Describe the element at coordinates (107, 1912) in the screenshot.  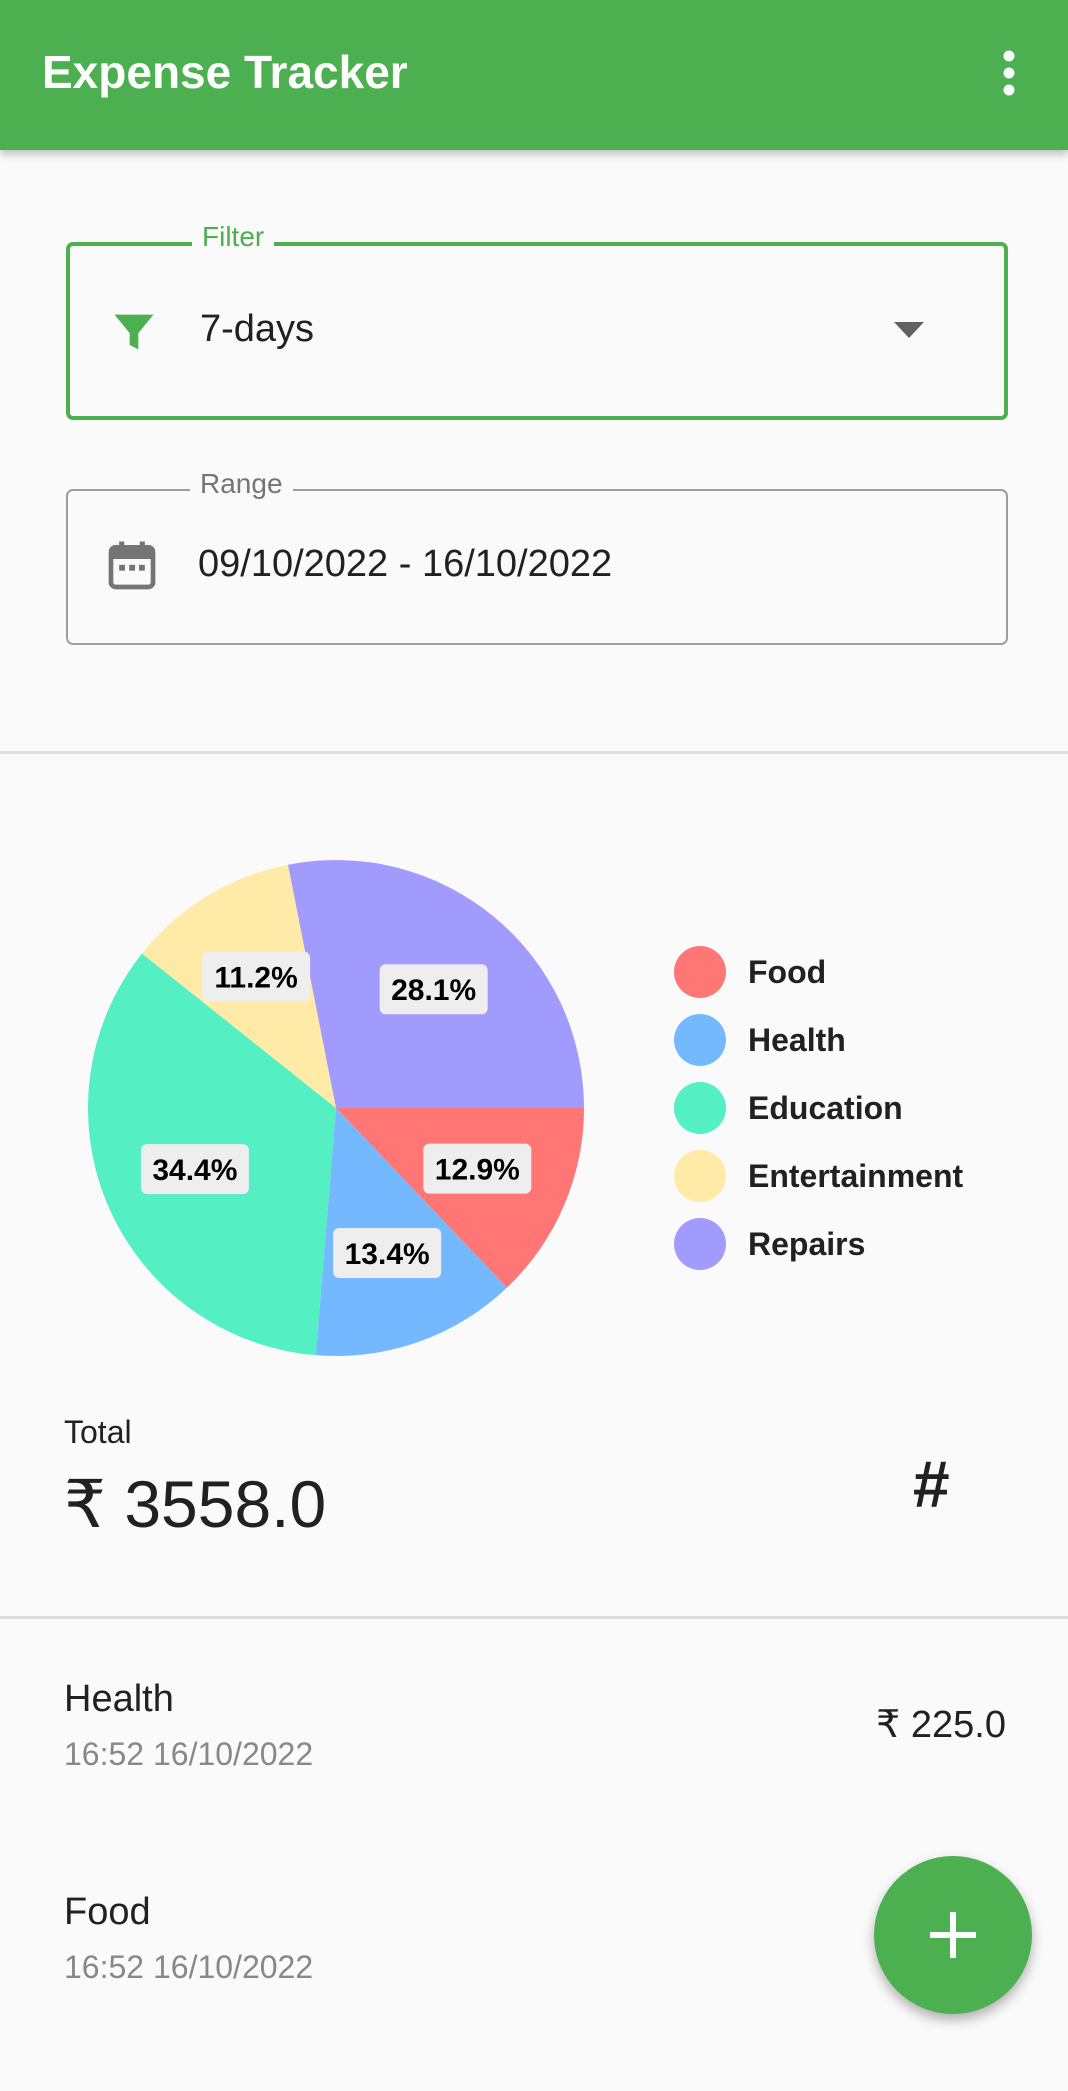
I see `transaction-category: Food` at that location.